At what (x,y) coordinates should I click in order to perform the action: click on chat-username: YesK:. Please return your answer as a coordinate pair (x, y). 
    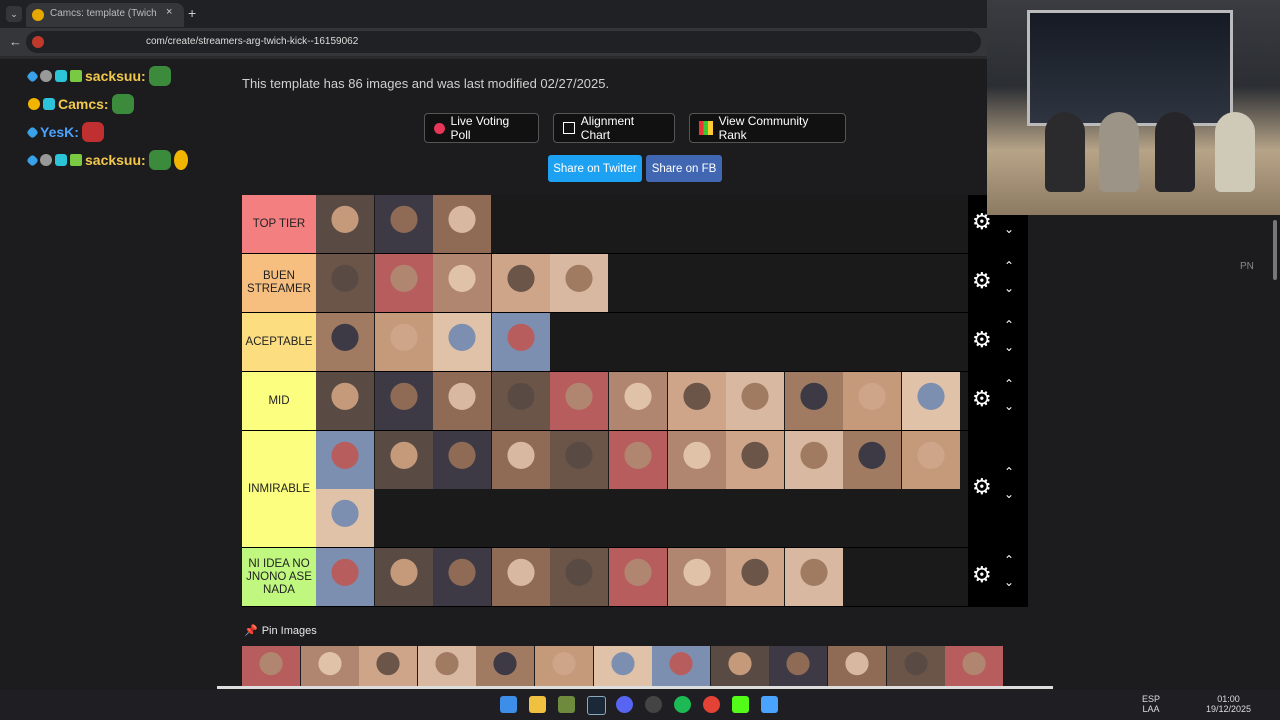
    Looking at the image, I should click on (59, 132).